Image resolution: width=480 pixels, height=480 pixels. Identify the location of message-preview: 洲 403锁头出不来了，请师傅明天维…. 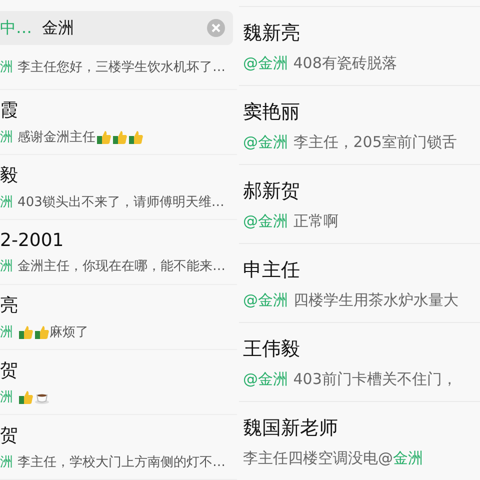
(112, 202).